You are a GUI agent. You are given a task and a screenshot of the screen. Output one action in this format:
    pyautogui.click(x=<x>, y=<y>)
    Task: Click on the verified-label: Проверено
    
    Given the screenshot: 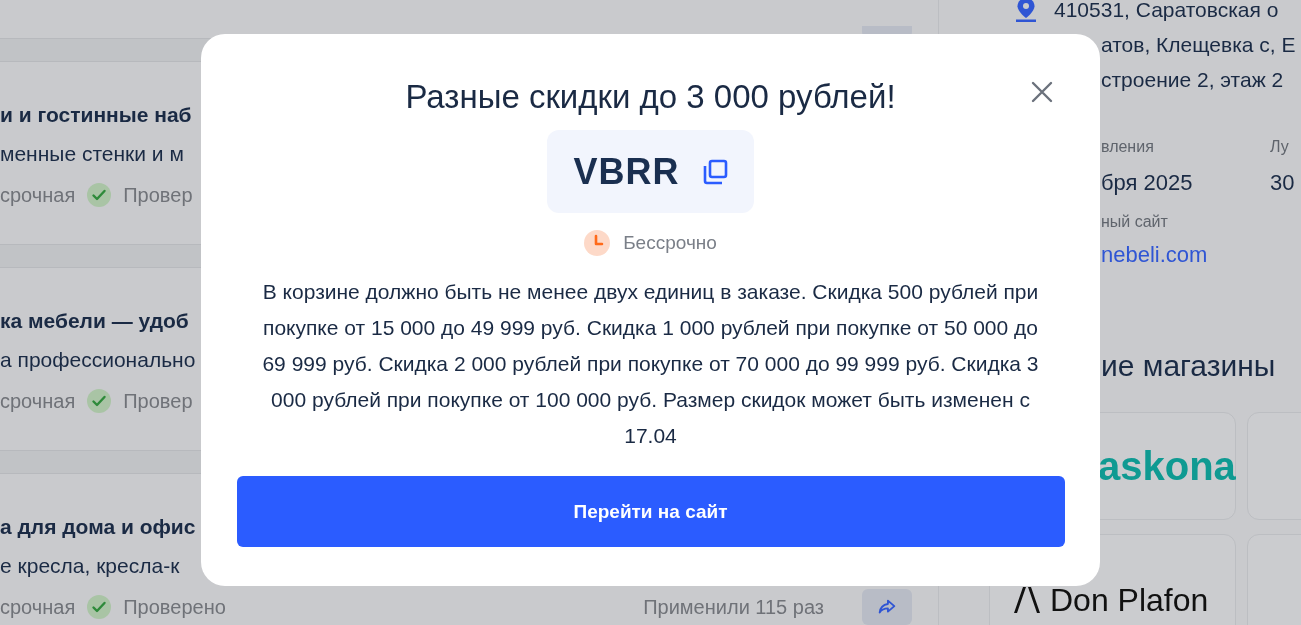 What is the action you would take?
    pyautogui.click(x=174, y=607)
    